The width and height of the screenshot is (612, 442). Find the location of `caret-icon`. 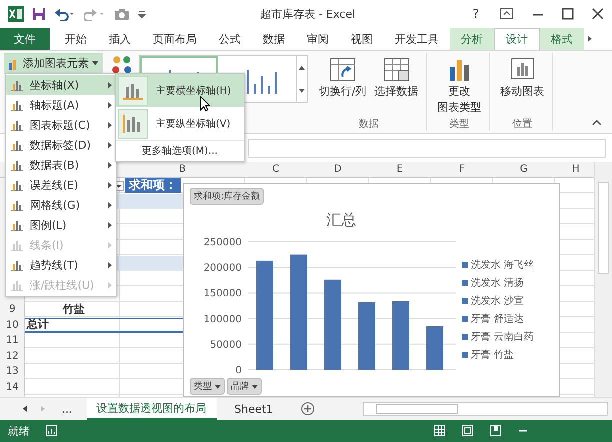

caret-icon is located at coordinates (218, 386).